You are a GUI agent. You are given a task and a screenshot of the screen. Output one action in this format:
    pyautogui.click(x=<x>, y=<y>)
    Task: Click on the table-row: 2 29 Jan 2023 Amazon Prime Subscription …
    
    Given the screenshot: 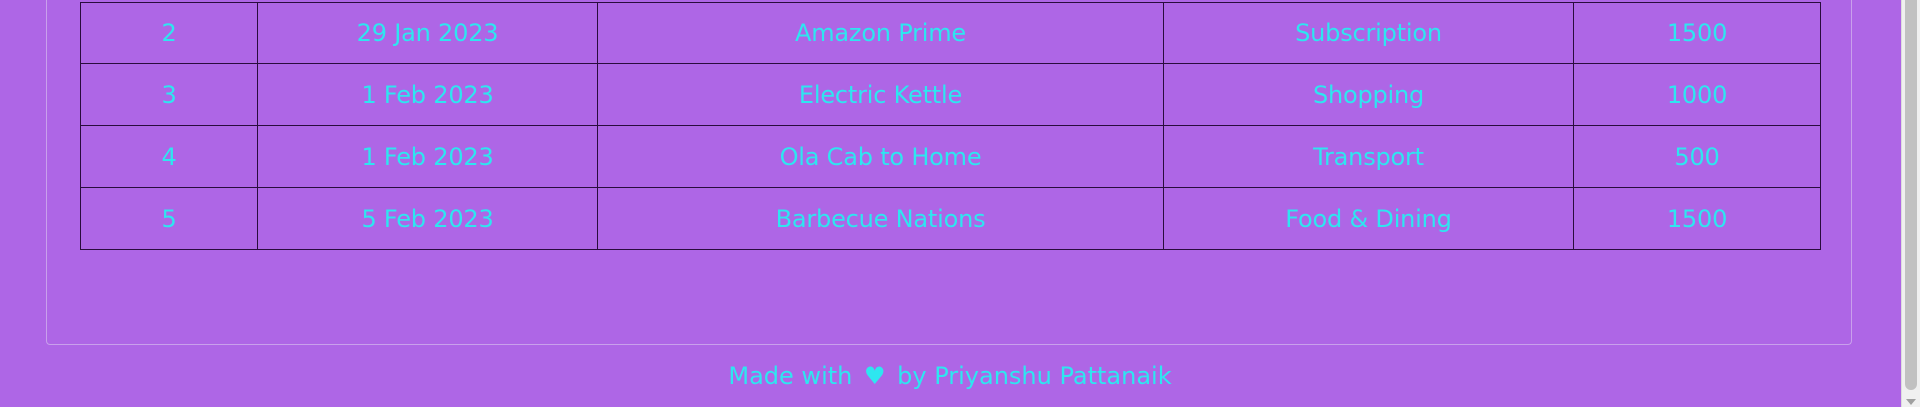 What is the action you would take?
    pyautogui.click(x=950, y=33)
    